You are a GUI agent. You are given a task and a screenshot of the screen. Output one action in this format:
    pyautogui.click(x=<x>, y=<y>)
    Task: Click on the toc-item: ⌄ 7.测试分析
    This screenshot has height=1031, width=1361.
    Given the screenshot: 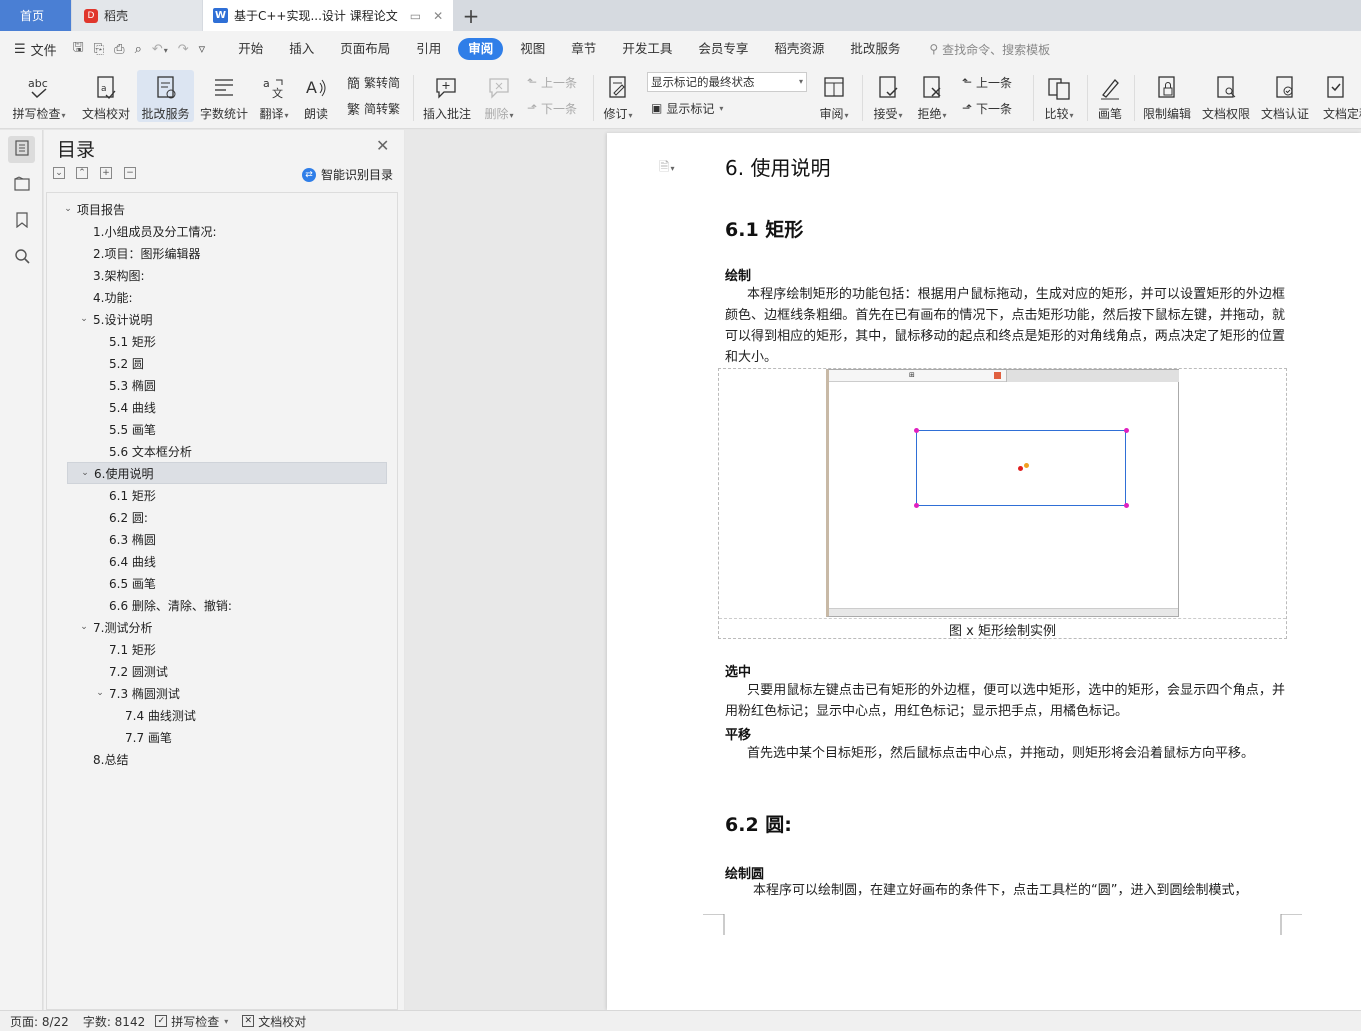 What is the action you would take?
    pyautogui.click(x=114, y=627)
    